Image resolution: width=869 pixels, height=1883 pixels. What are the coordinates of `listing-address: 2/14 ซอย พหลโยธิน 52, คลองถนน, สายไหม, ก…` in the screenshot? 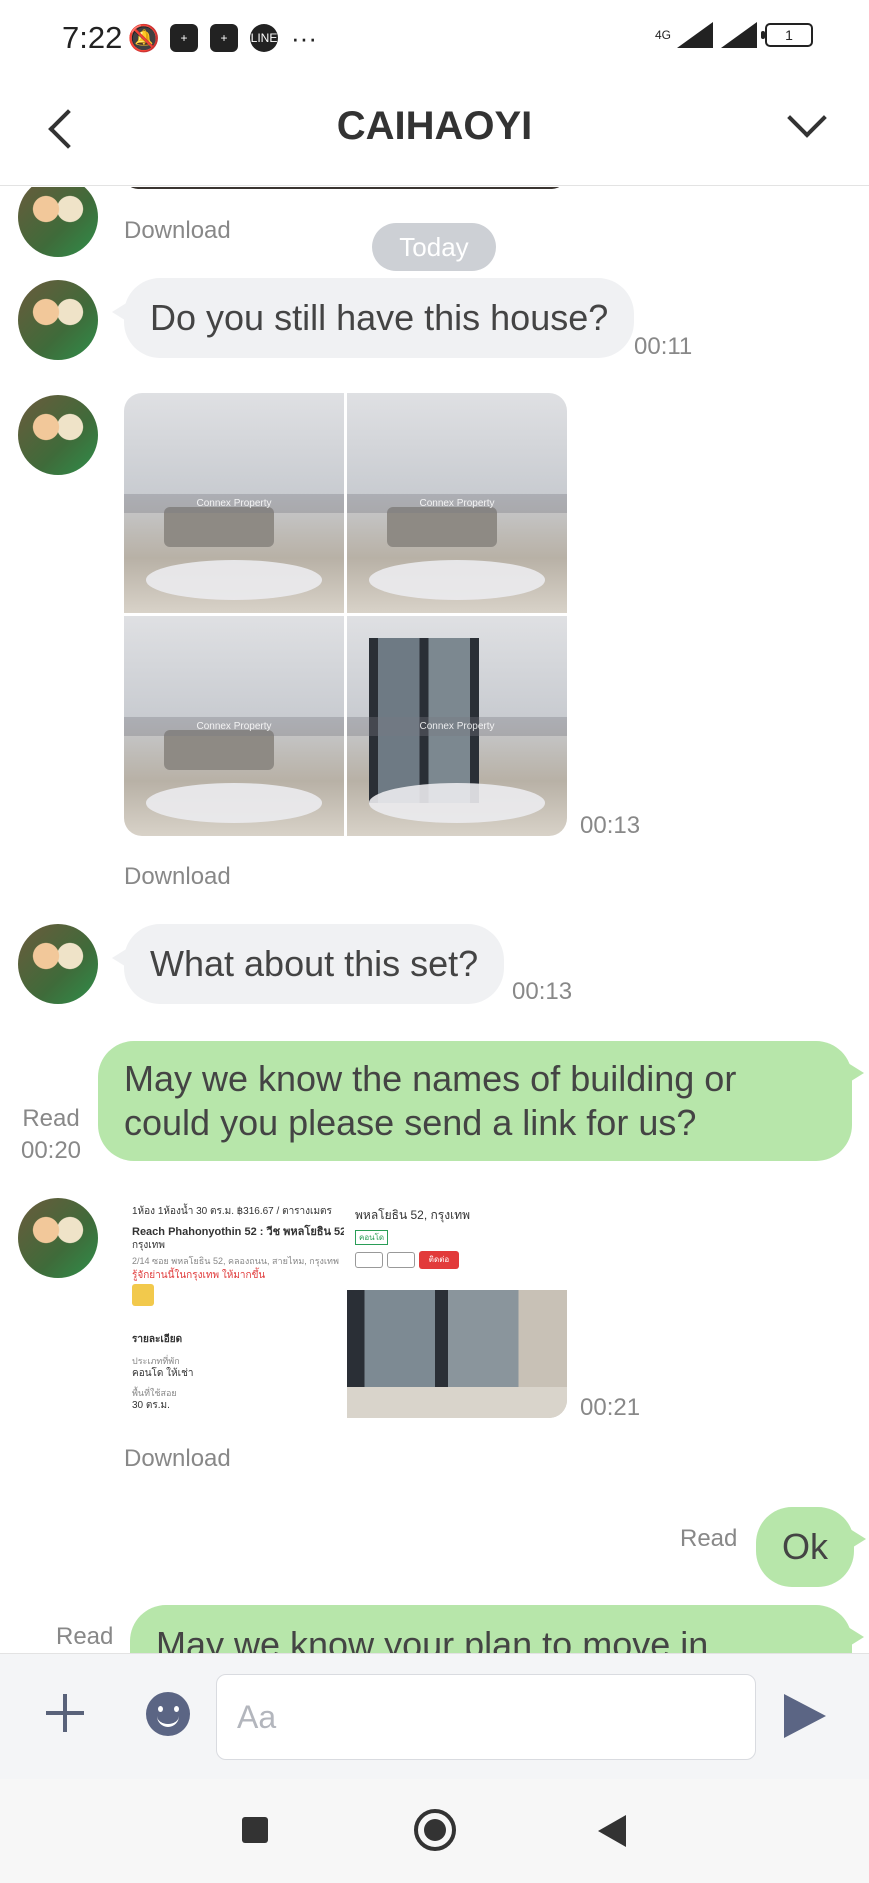 It's located at (235, 1261).